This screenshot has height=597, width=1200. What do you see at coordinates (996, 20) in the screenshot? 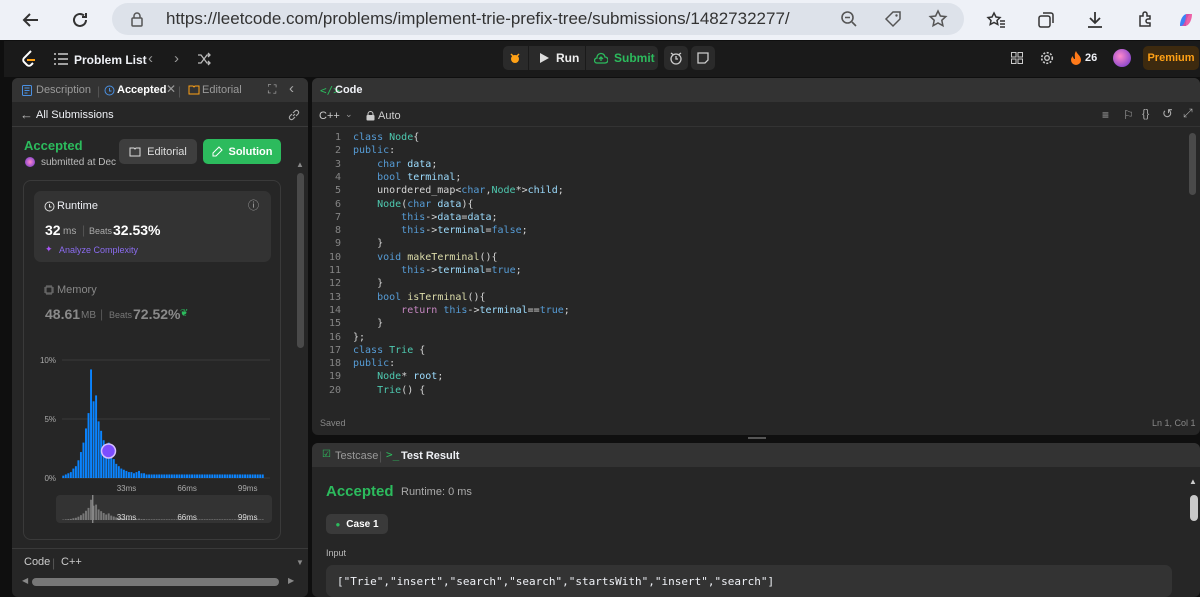
I see `favorites-icon` at bounding box center [996, 20].